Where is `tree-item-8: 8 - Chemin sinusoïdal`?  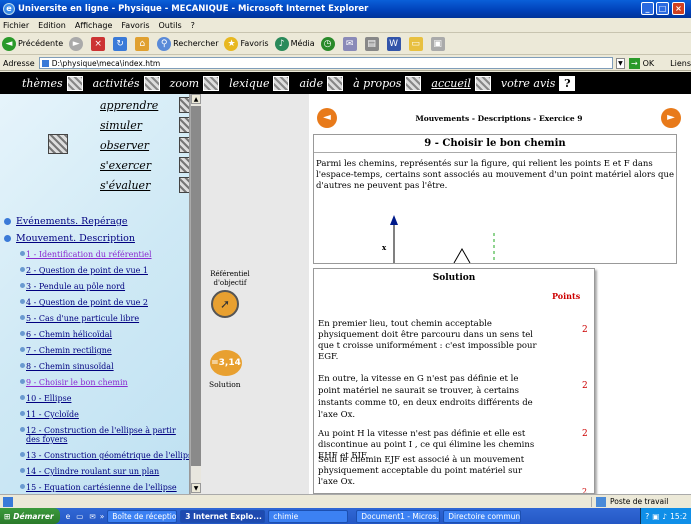 tree-item-8: 8 - Chemin sinusoïdal is located at coordinates (67, 366).